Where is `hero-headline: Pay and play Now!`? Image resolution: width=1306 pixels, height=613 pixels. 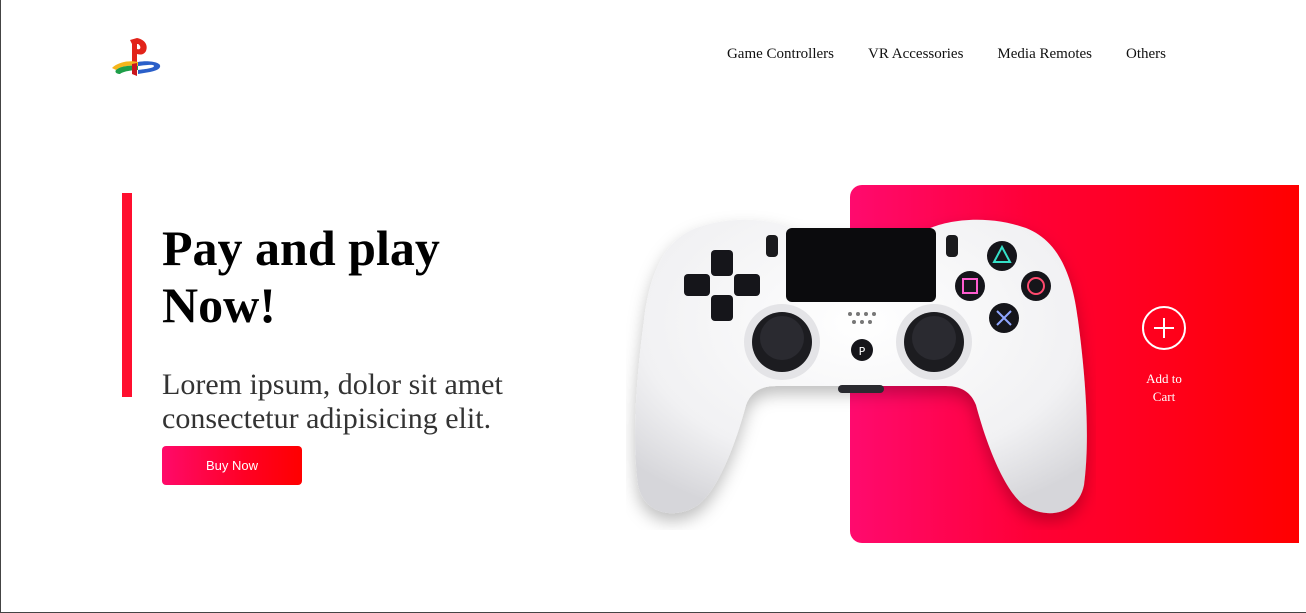 hero-headline: Pay and play Now! is located at coordinates (362, 277).